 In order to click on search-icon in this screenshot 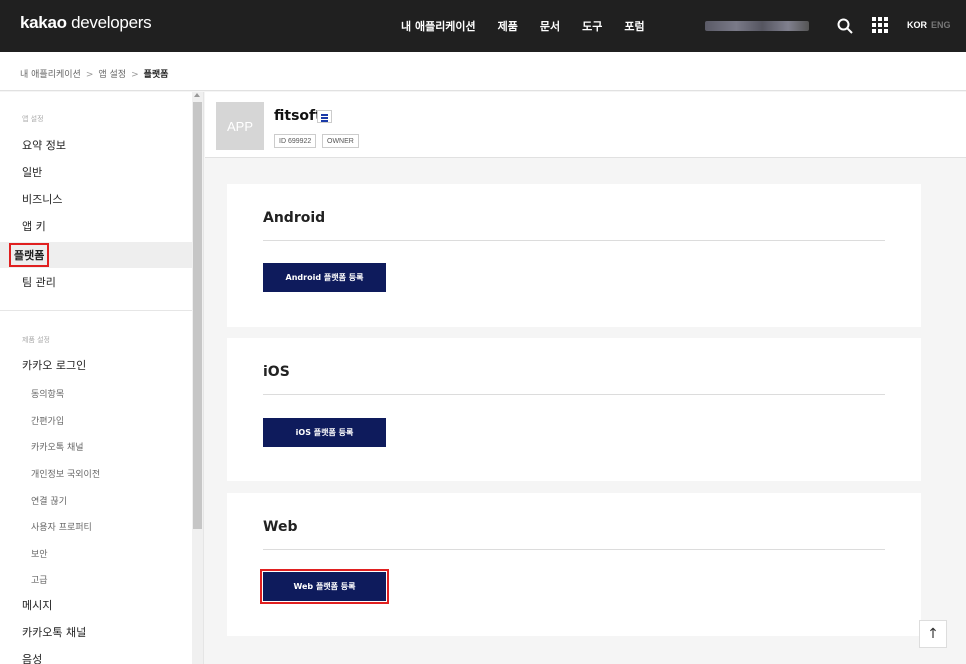, I will do `click(845, 26)`.